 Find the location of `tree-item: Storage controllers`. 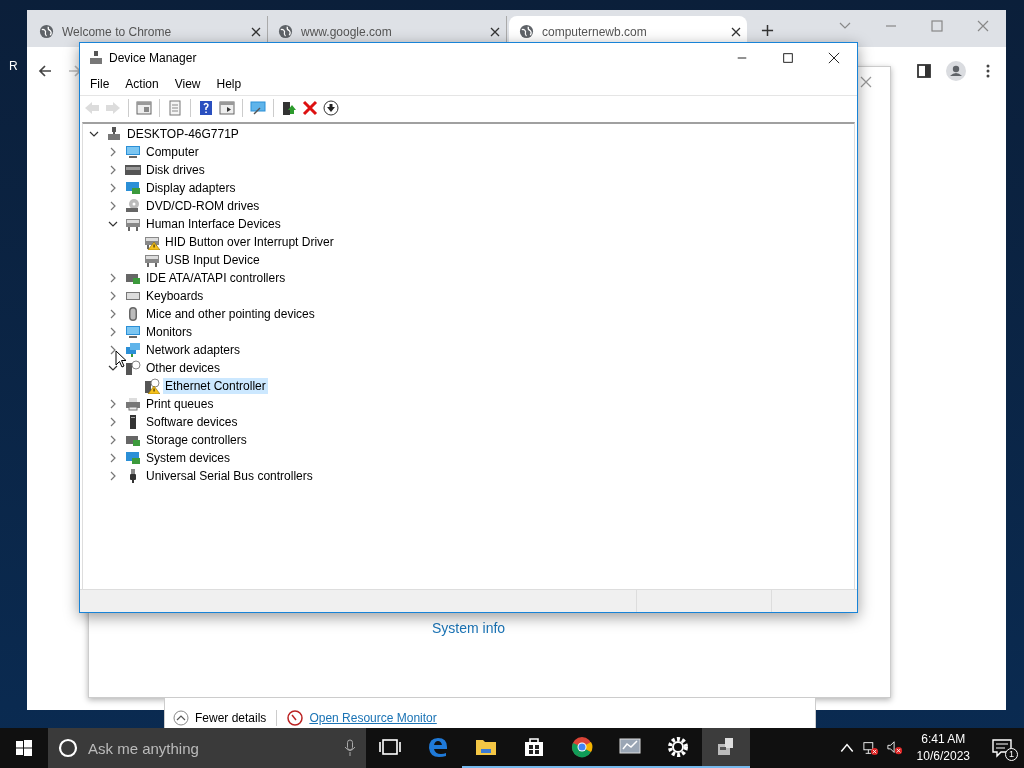

tree-item: Storage controllers is located at coordinates (196, 440).